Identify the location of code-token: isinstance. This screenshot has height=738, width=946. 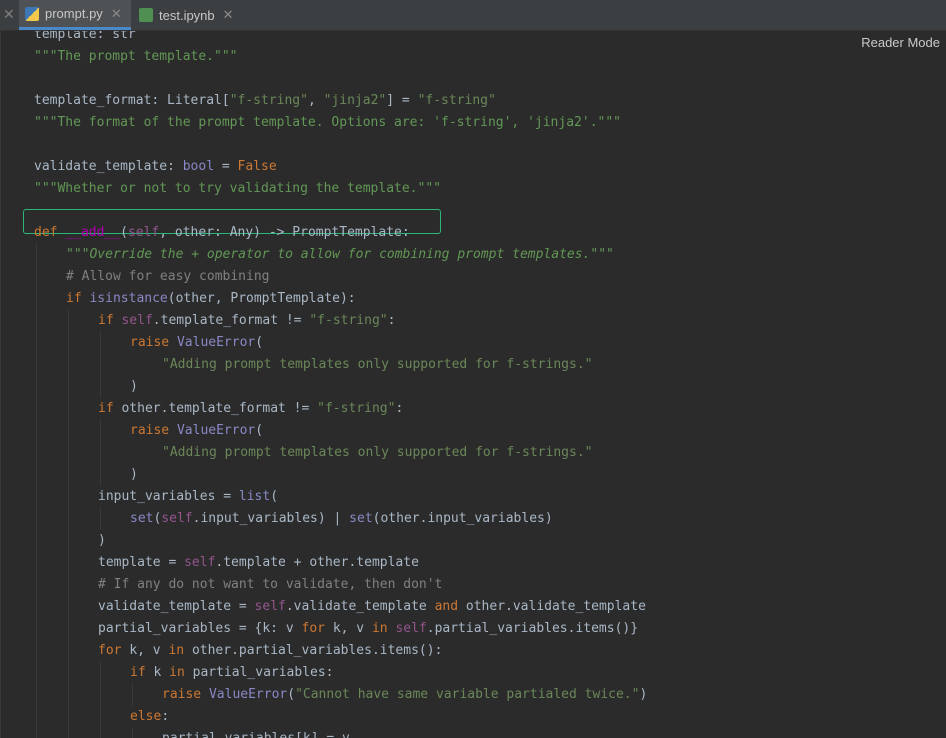
(128, 298).